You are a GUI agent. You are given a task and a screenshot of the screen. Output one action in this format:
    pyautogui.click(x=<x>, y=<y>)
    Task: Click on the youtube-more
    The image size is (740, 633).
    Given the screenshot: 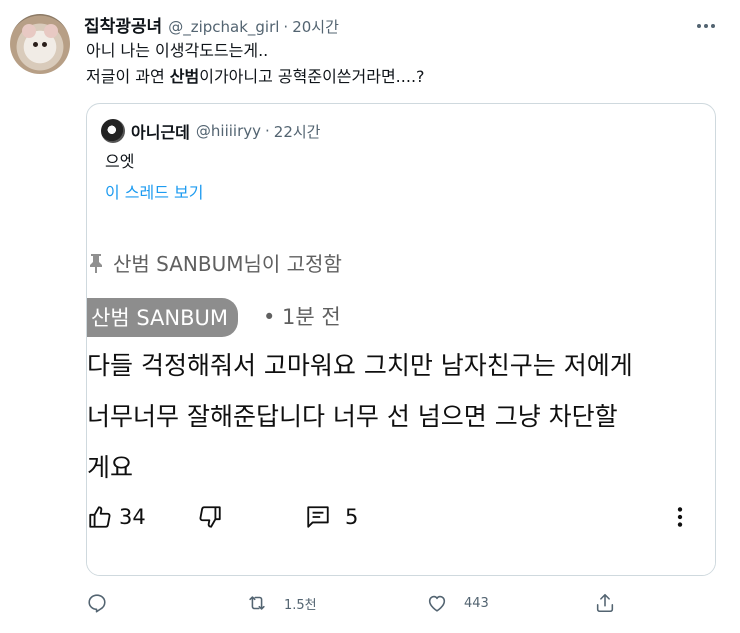 What is the action you would take?
    pyautogui.click(x=680, y=517)
    